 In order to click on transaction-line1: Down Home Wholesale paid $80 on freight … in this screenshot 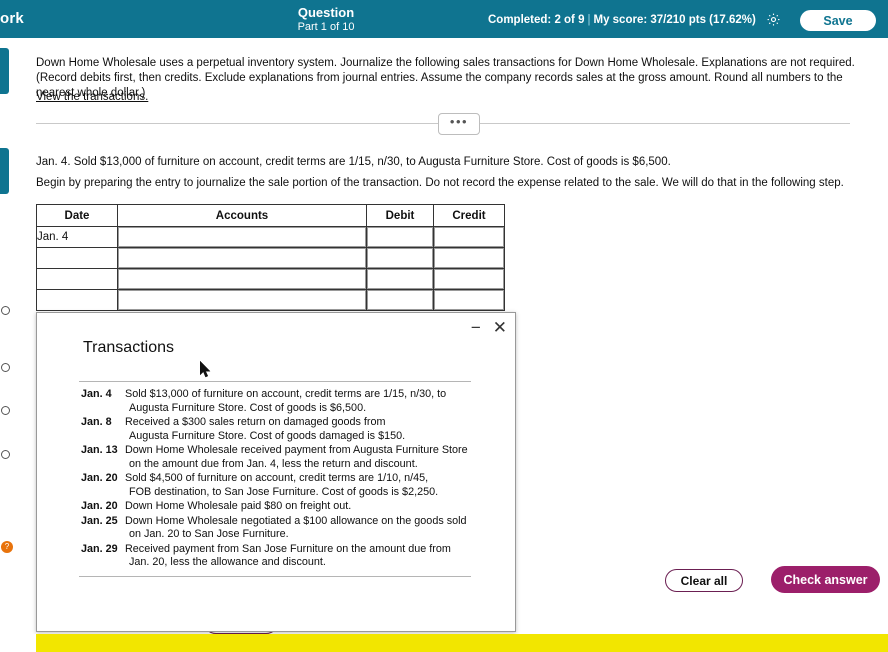, I will do `click(238, 506)`.